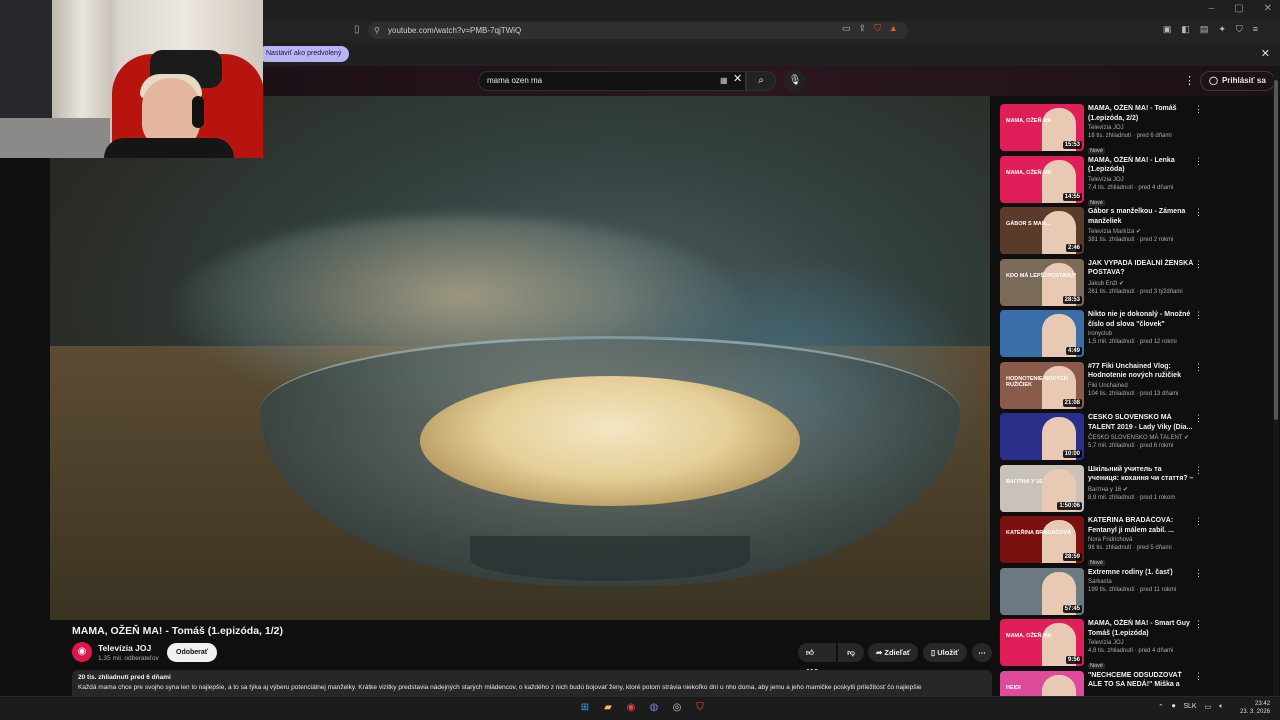 The width and height of the screenshot is (1280, 720). Describe the element at coordinates (1268, 8) in the screenshot. I see `close-window-button: ✕` at that location.